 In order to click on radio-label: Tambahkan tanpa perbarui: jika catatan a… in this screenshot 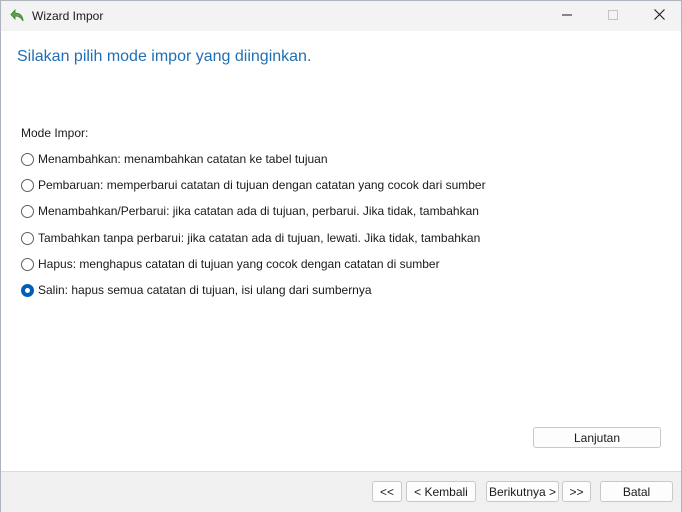, I will do `click(259, 238)`.